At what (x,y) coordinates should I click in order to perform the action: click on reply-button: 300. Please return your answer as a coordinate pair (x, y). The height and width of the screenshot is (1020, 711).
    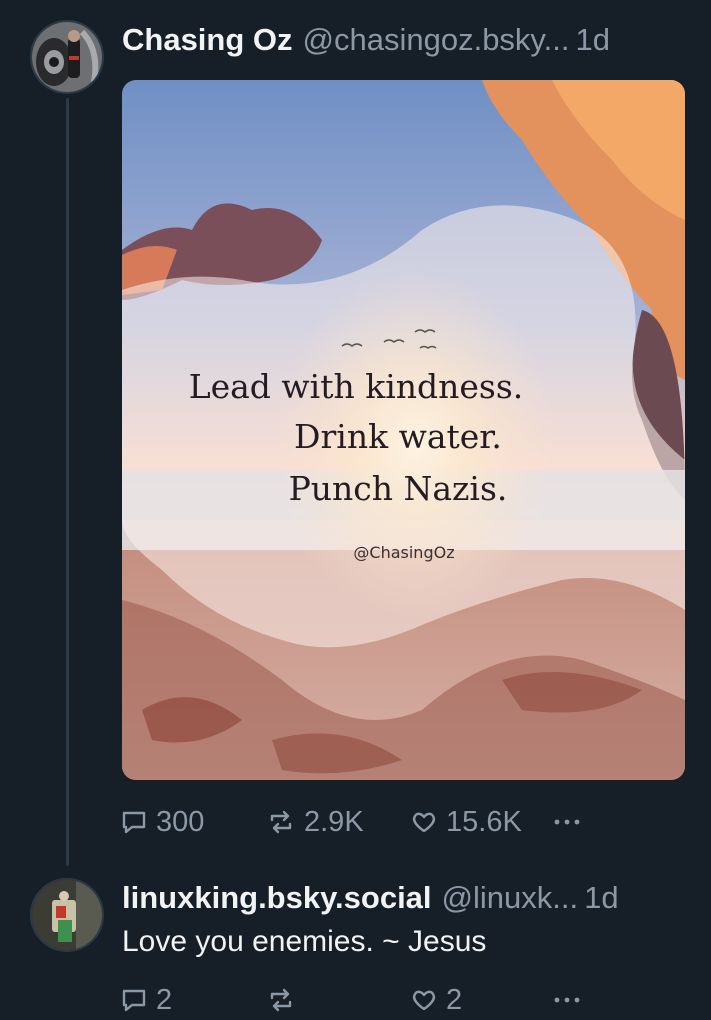
    Looking at the image, I should click on (162, 822).